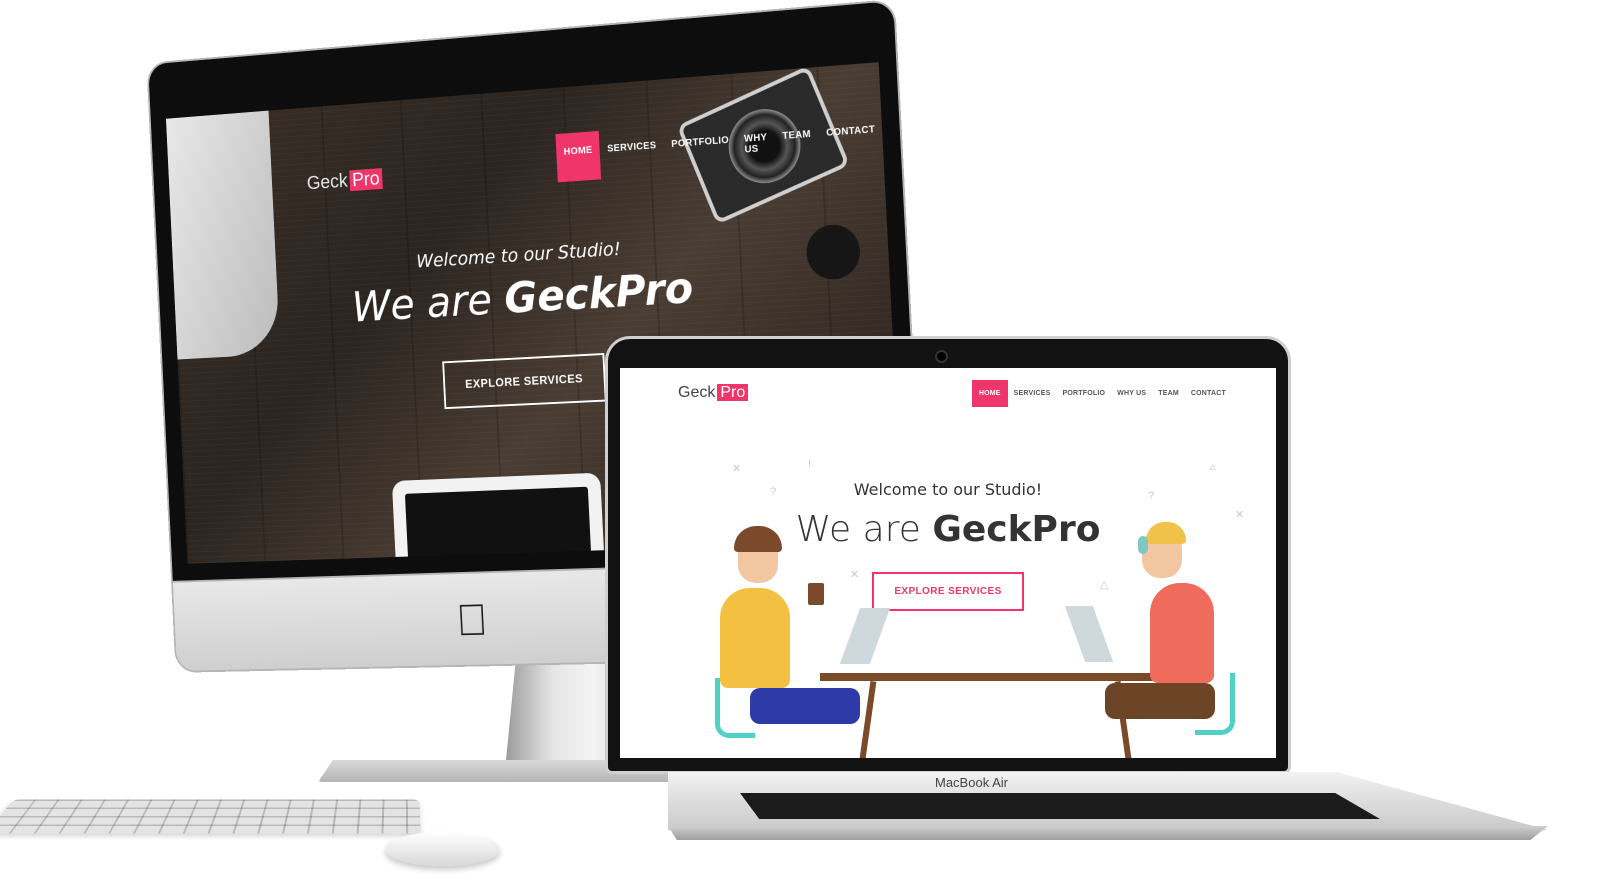  What do you see at coordinates (941, 356) in the screenshot?
I see `webcam-icon` at bounding box center [941, 356].